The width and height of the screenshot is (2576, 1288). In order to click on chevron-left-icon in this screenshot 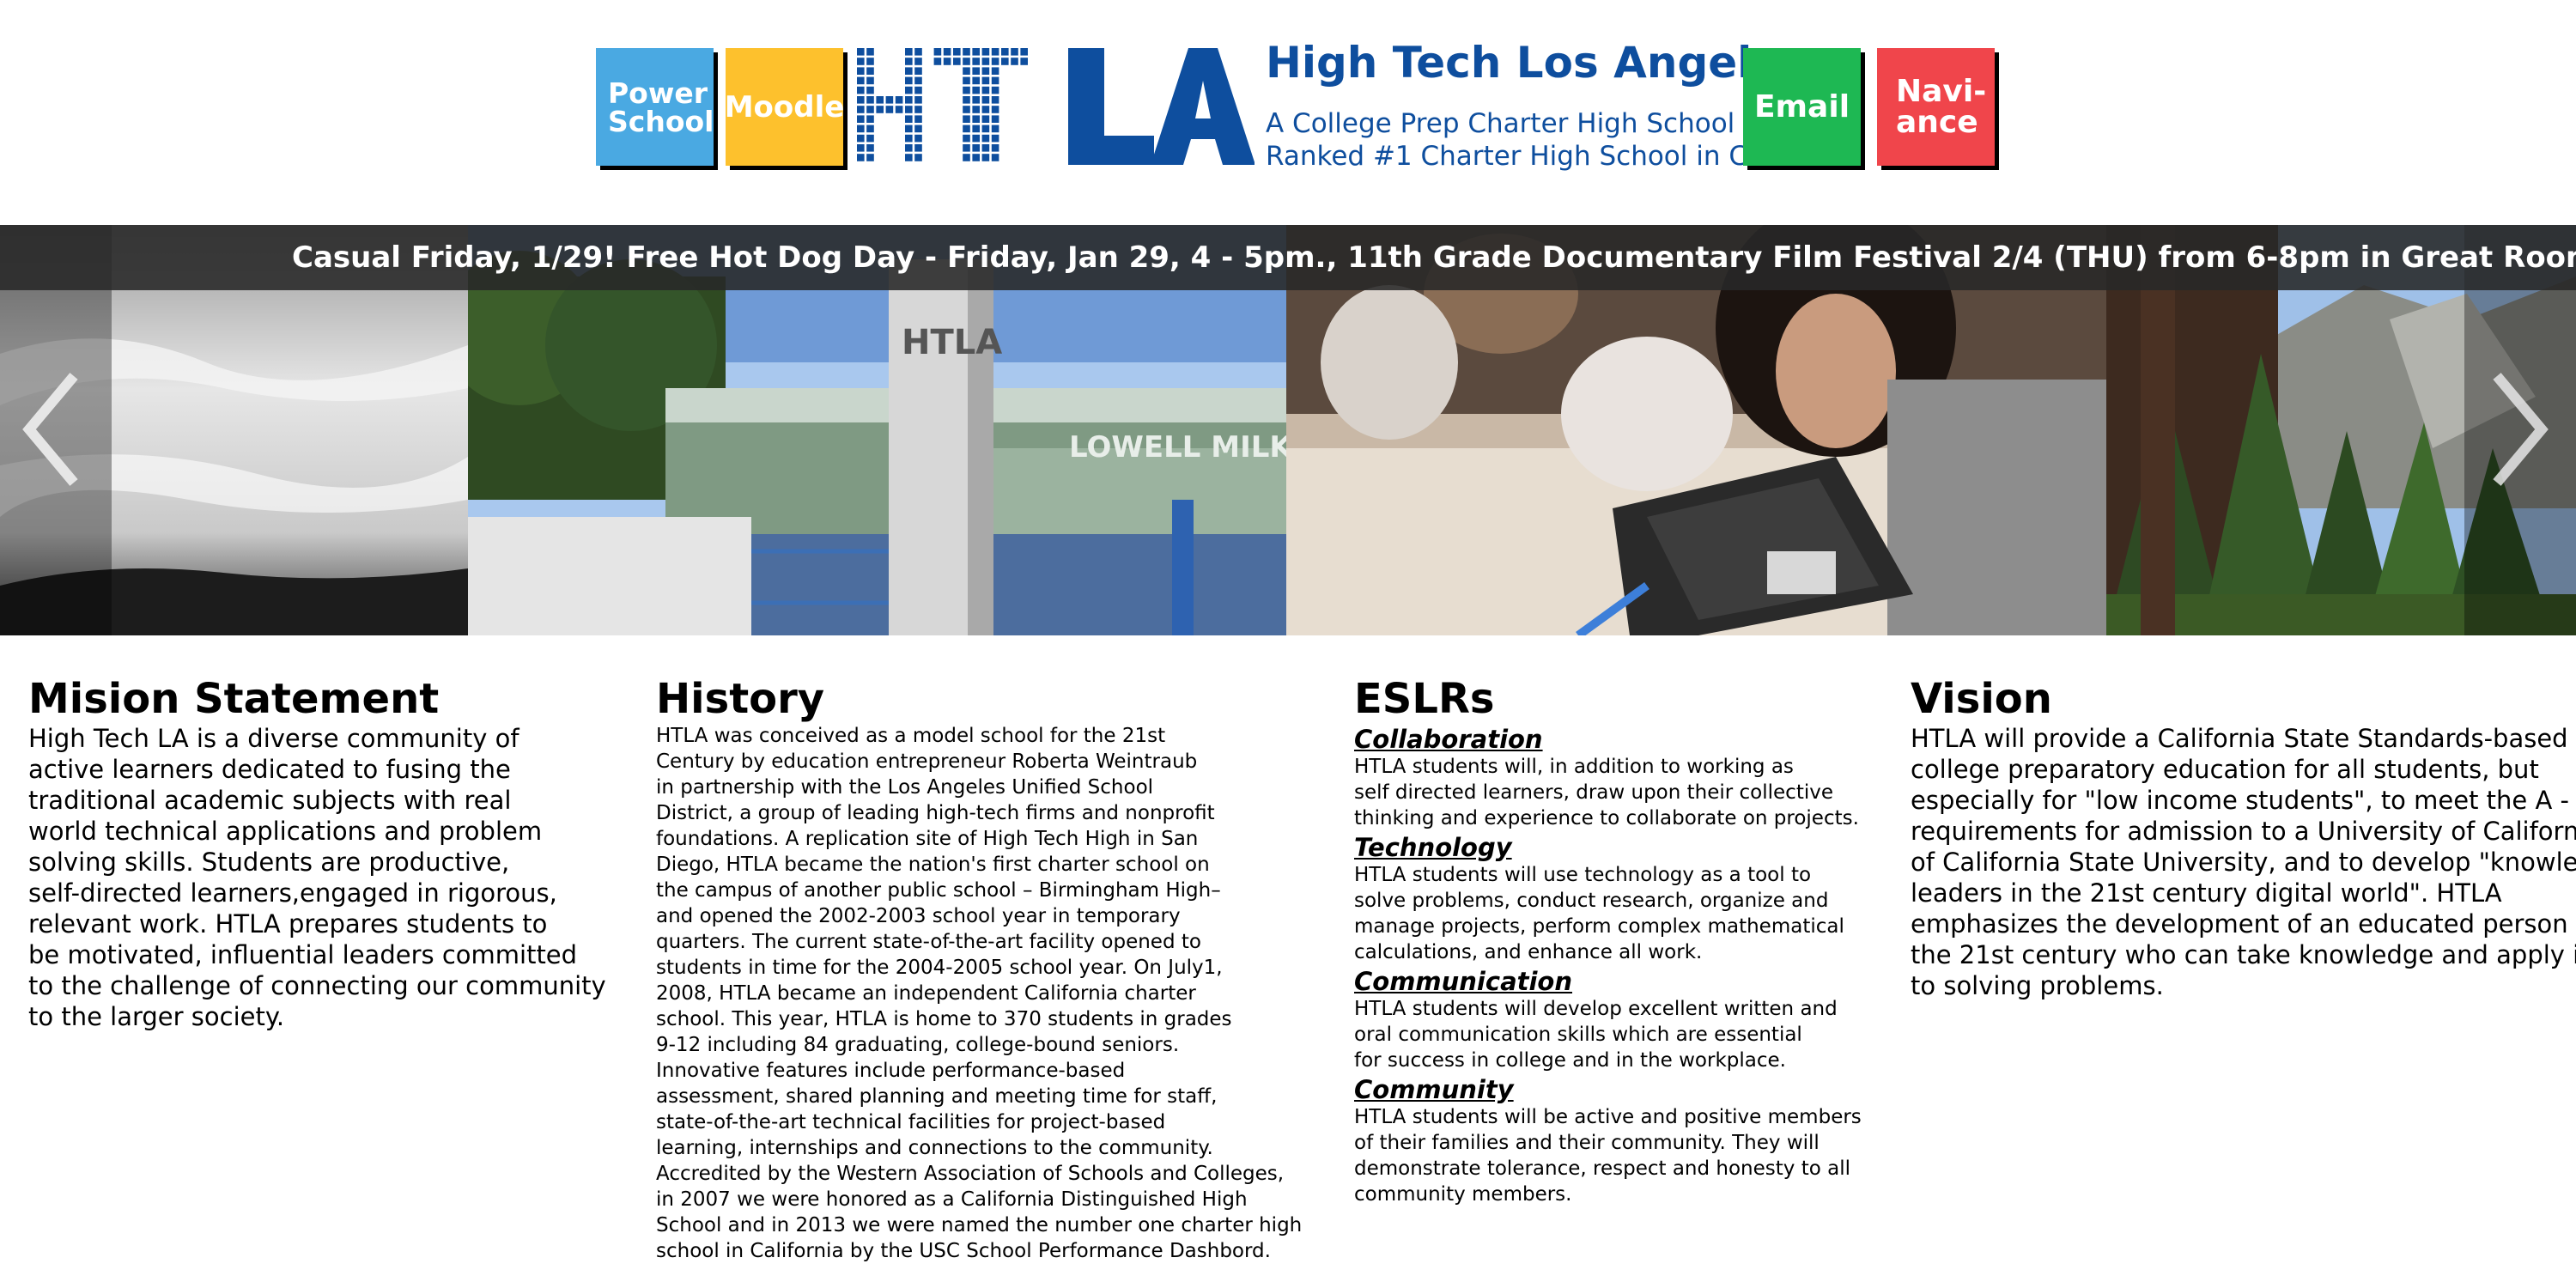, I will do `click(51, 429)`.